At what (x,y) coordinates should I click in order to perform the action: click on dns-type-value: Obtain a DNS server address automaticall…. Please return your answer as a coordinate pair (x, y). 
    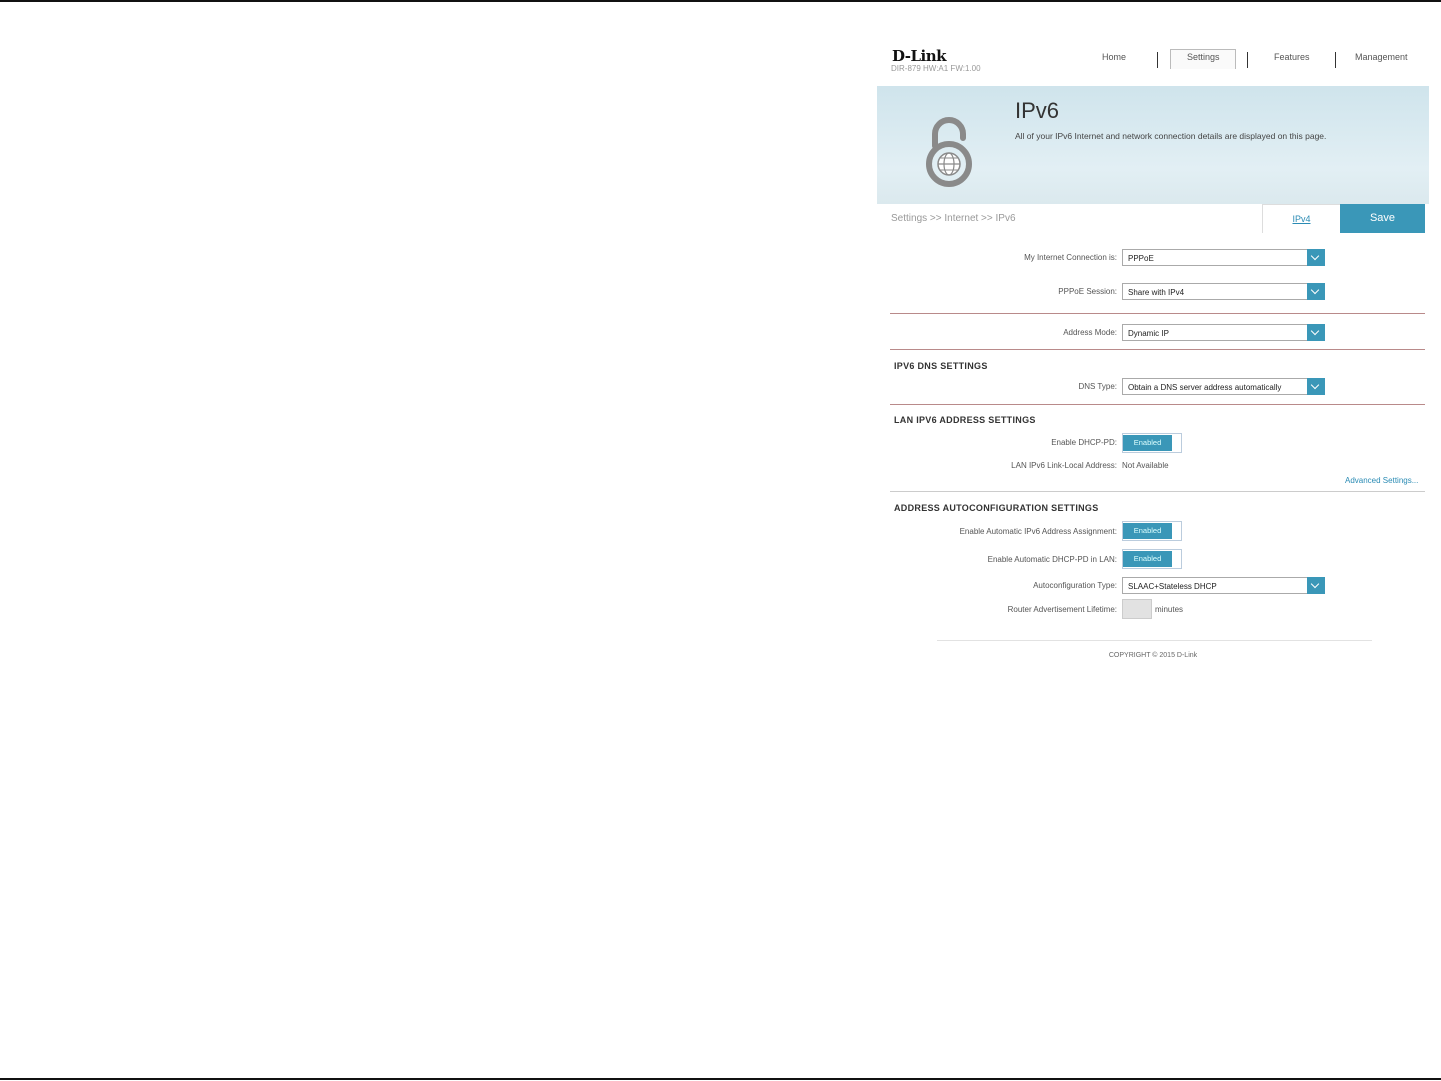
    Looking at the image, I should click on (1205, 387).